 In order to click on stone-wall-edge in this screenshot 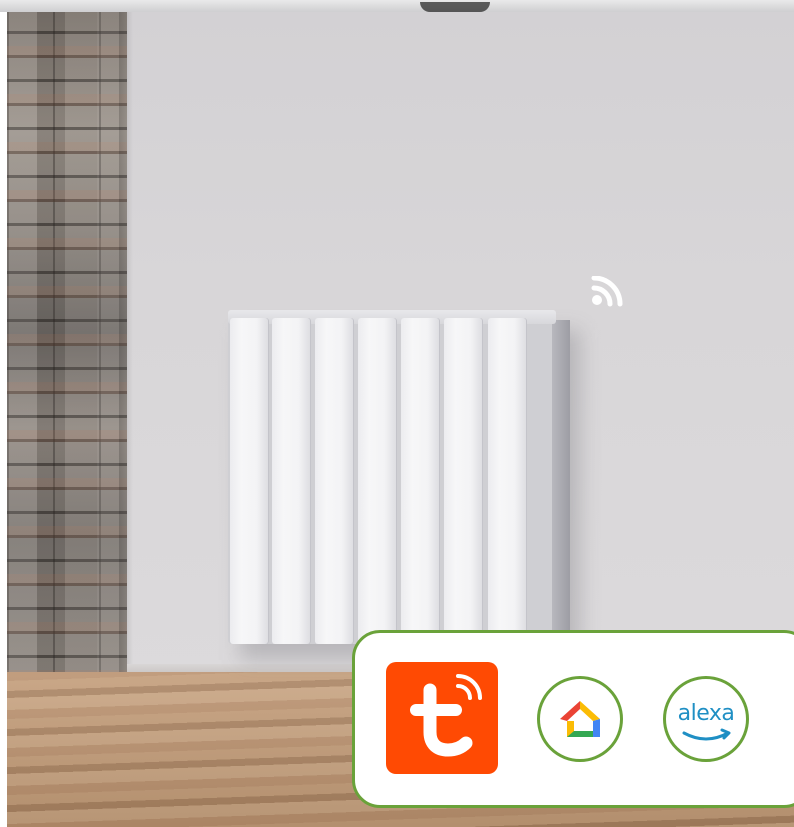, I will do `click(126, 347)`.